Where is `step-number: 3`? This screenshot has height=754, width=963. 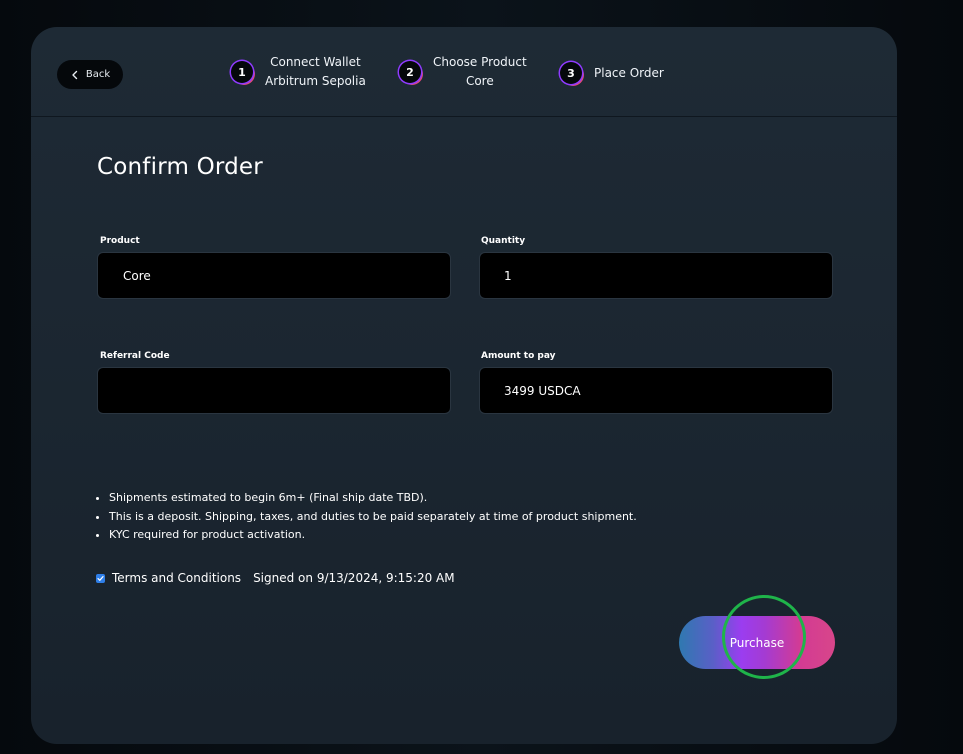
step-number: 3 is located at coordinates (571, 73).